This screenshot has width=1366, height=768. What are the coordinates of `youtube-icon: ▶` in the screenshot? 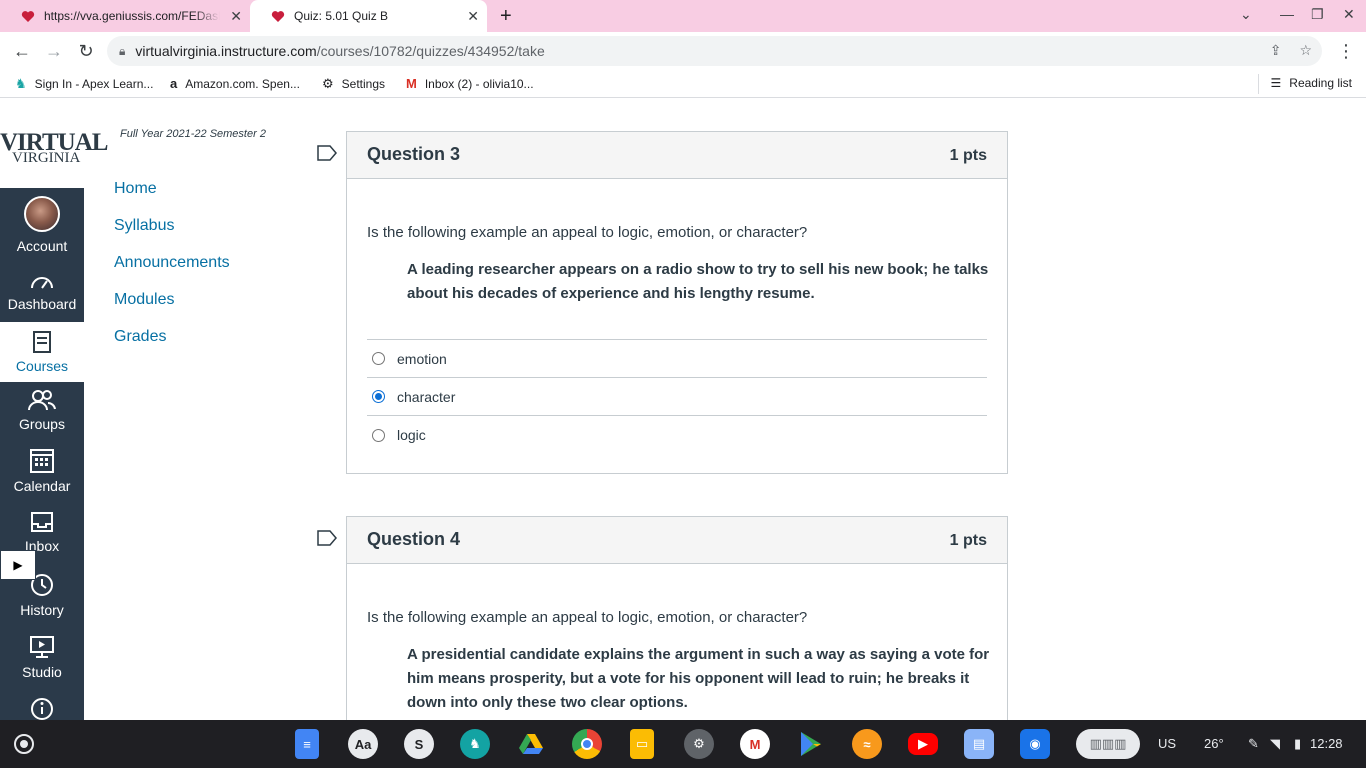 It's located at (923, 744).